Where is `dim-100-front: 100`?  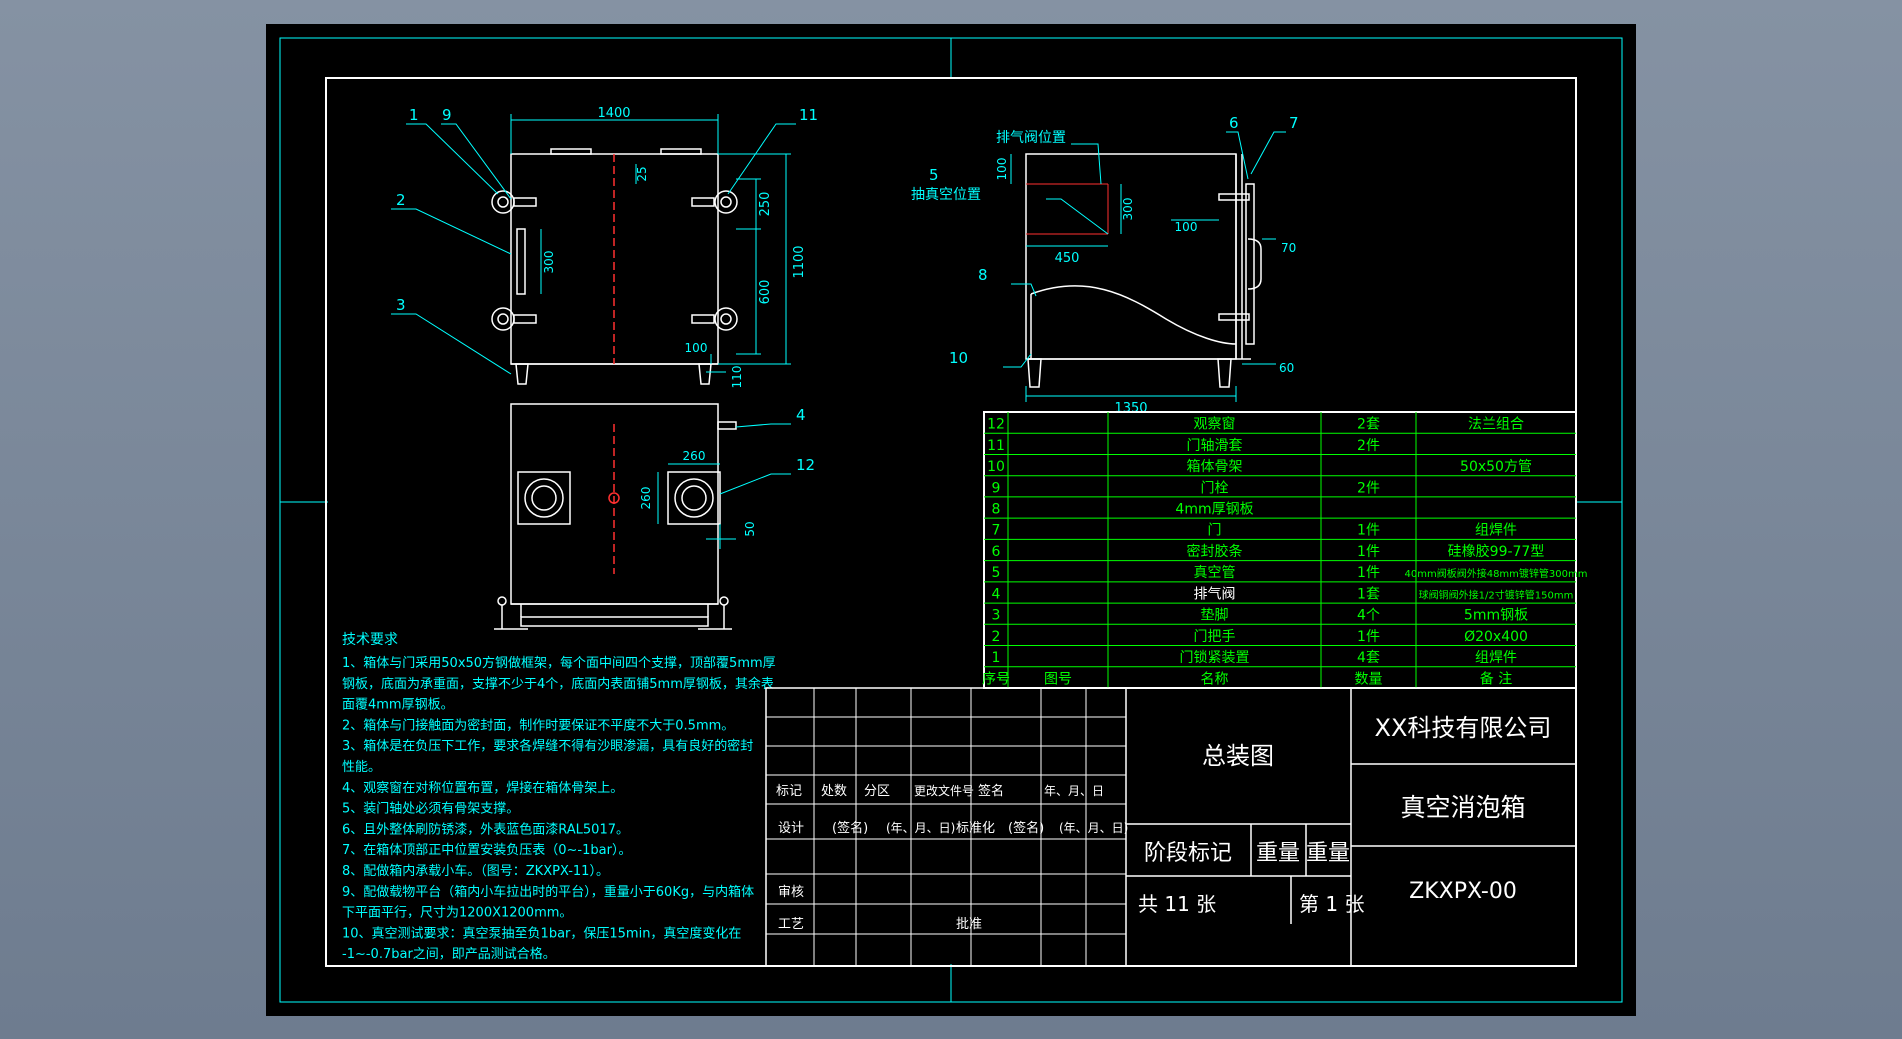 dim-100-front: 100 is located at coordinates (696, 348).